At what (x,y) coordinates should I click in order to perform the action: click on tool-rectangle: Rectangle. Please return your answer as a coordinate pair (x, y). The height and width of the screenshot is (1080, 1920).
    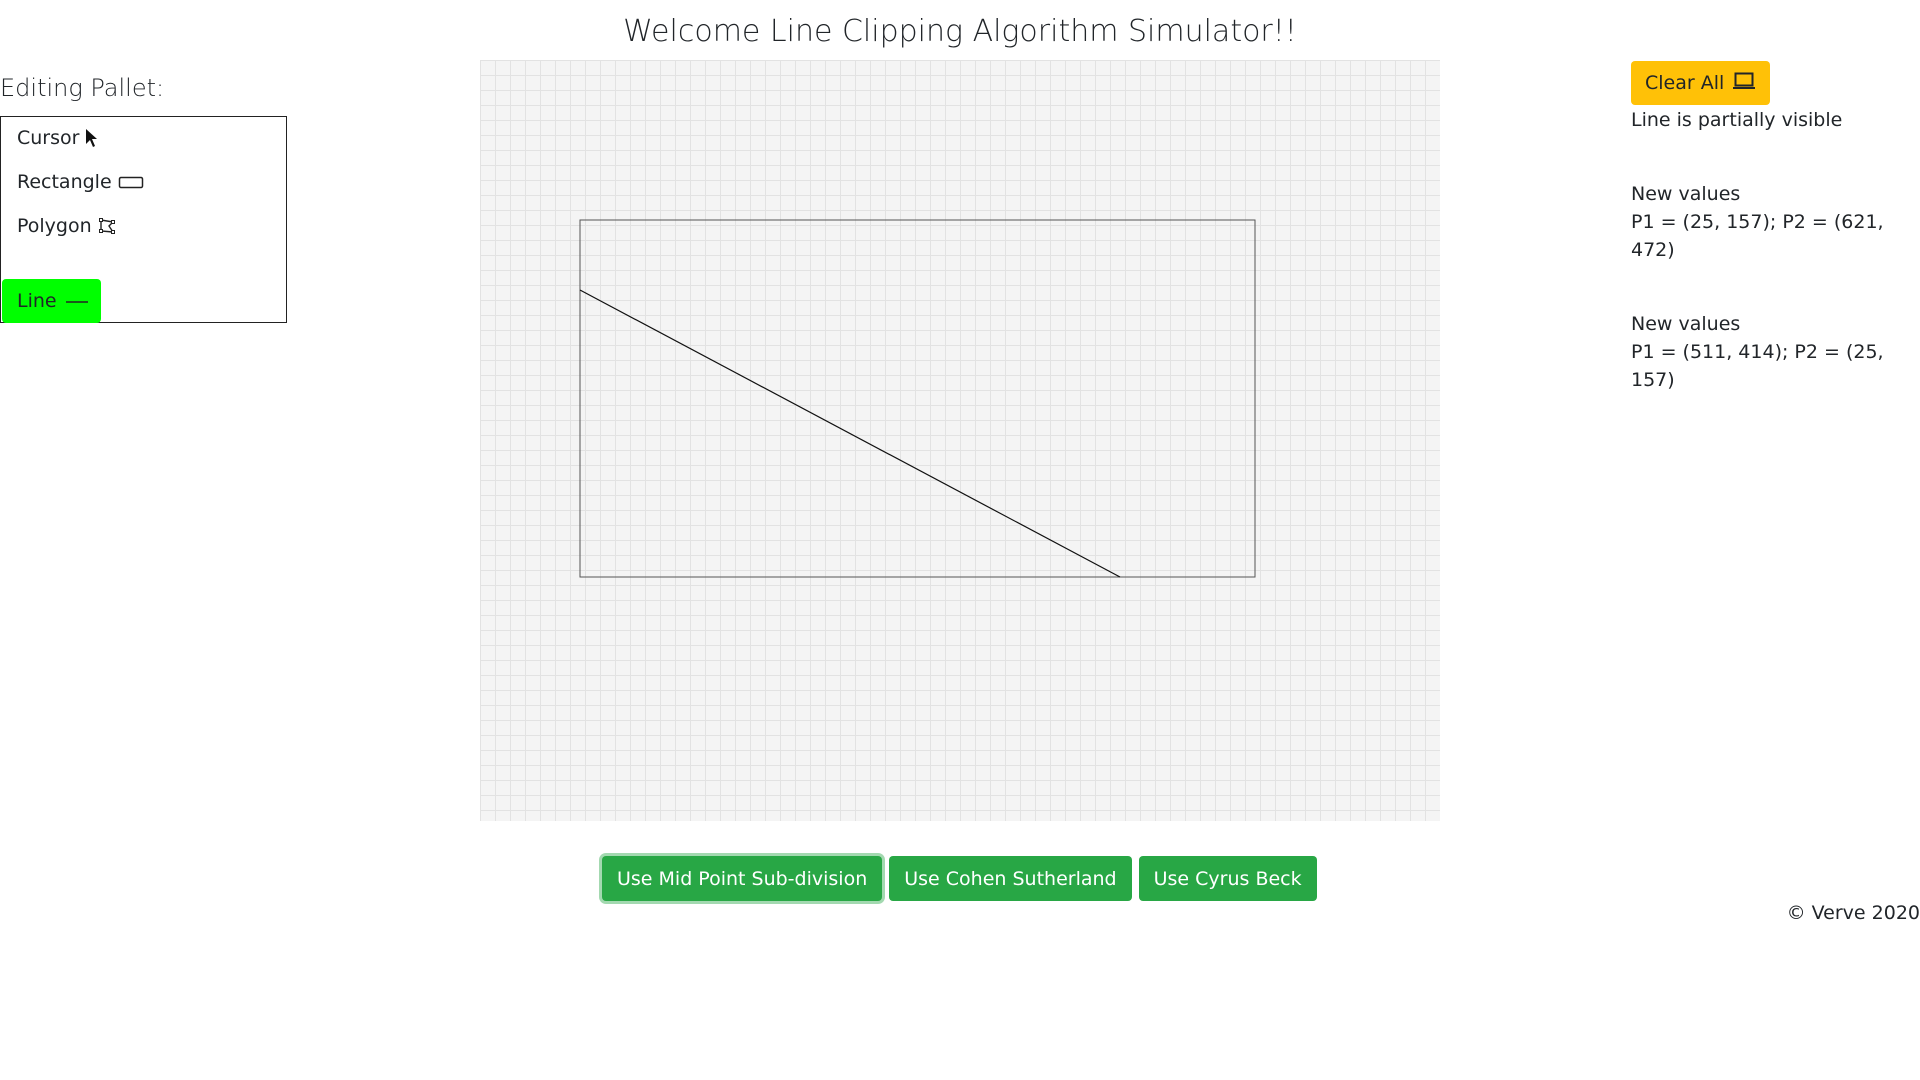
    Looking at the image, I should click on (80, 182).